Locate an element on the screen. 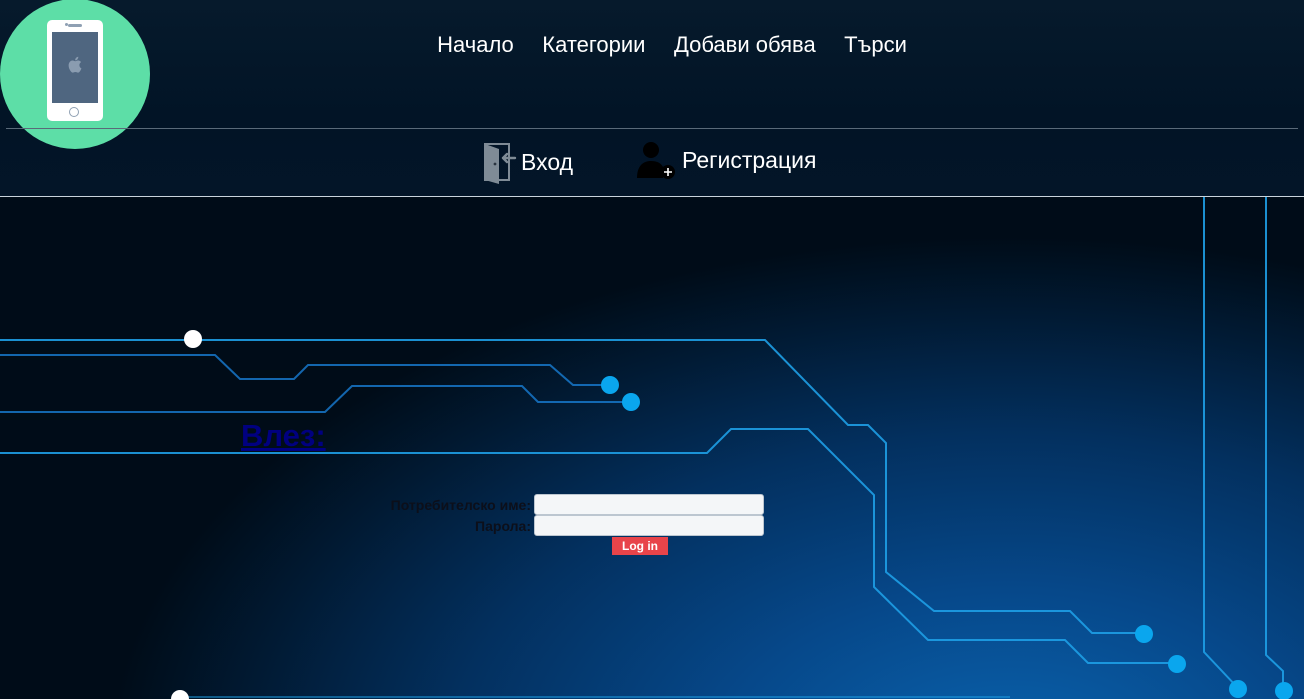 This screenshot has width=1304, height=699. register-link-label: Регистрация is located at coordinates (749, 159).